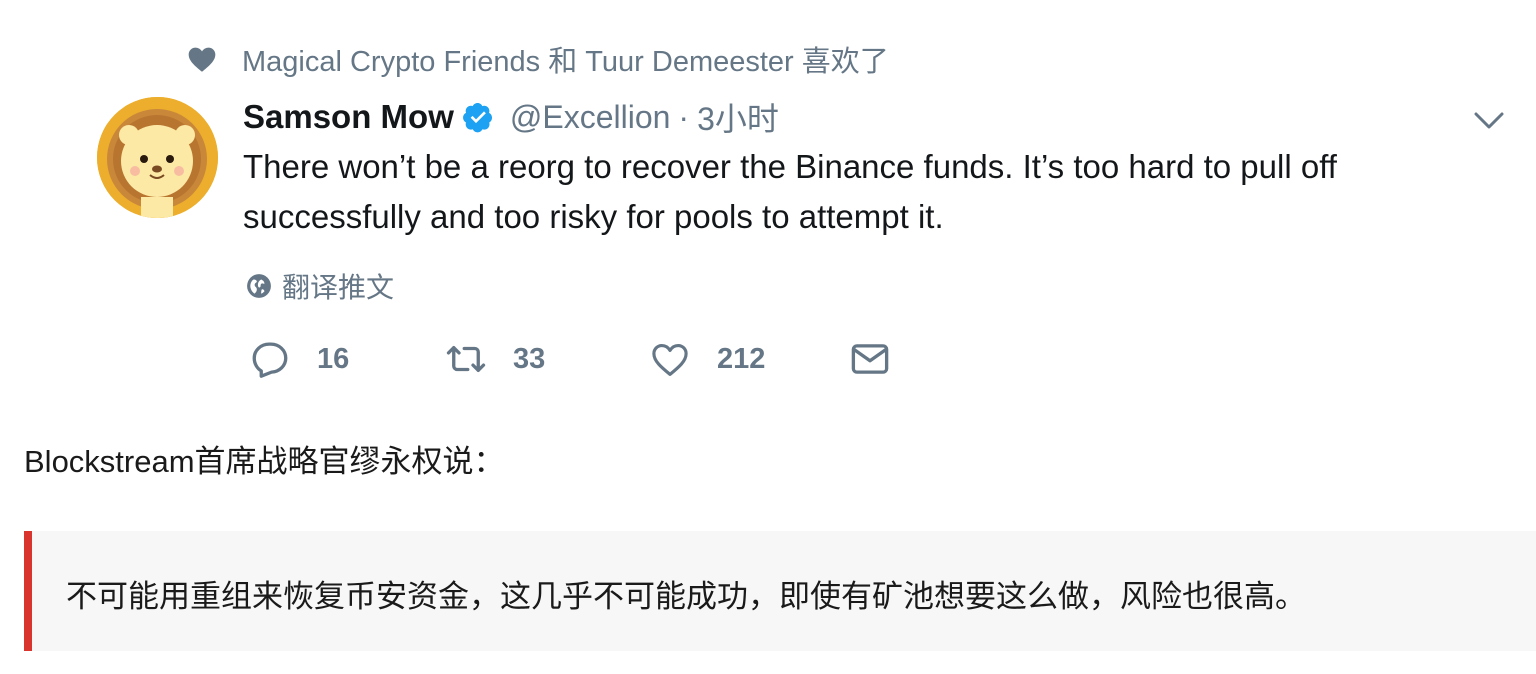 The width and height of the screenshot is (1536, 674). What do you see at coordinates (579, 362) in the screenshot?
I see `tweet-actions: 16 33 212` at bounding box center [579, 362].